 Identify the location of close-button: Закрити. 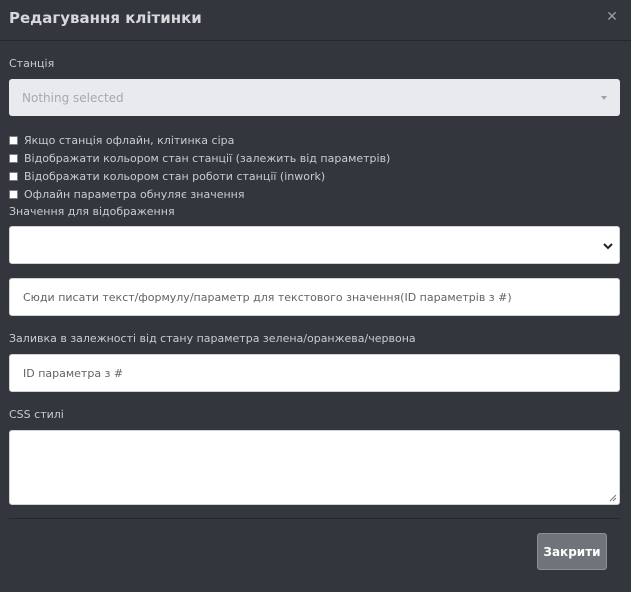
(572, 551).